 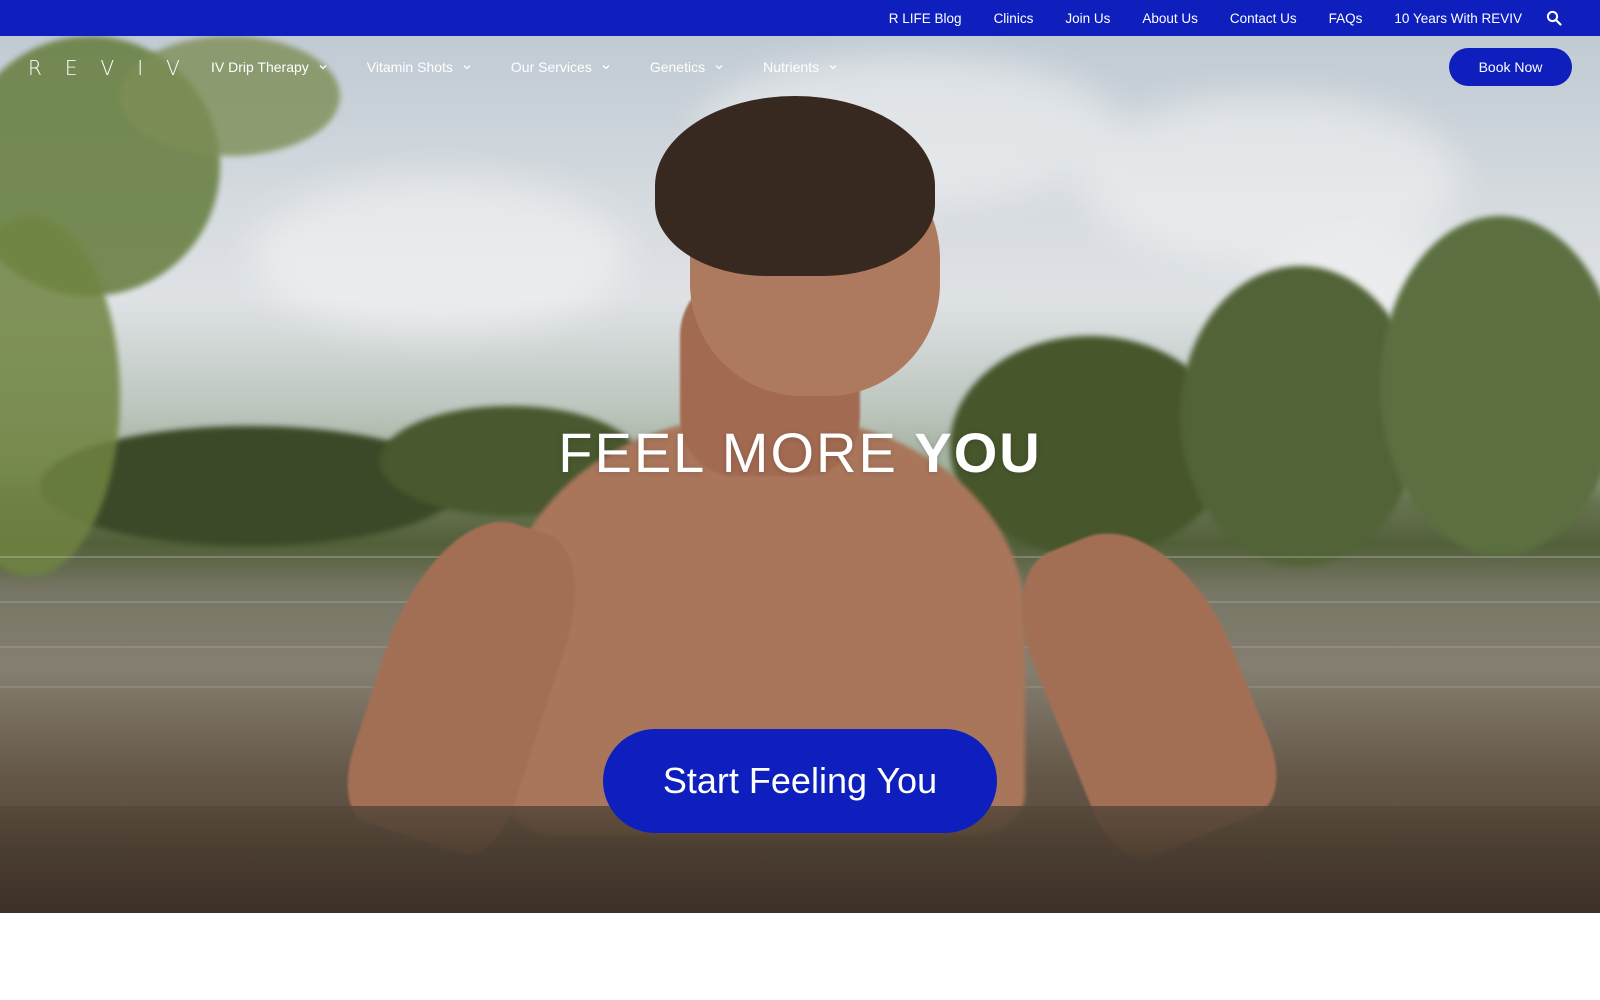 What do you see at coordinates (1014, 18) in the screenshot?
I see `utility-link-clinics: Clinics` at bounding box center [1014, 18].